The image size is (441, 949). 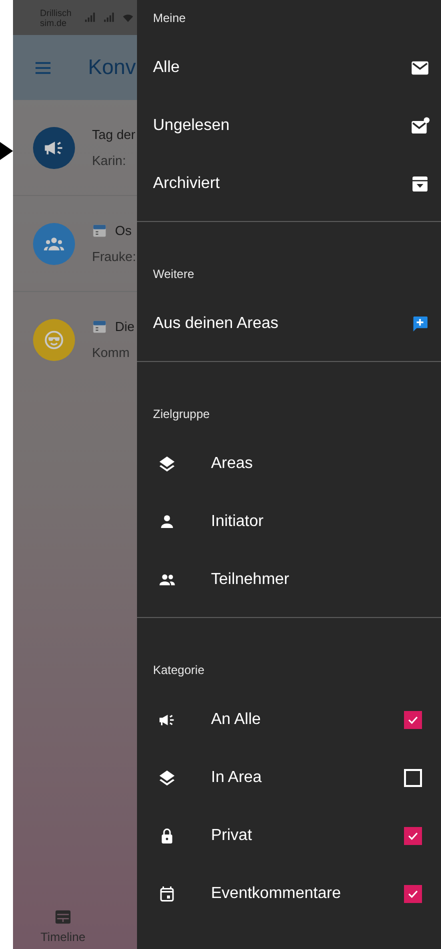 I want to click on item-label: Privat, so click(x=232, y=836).